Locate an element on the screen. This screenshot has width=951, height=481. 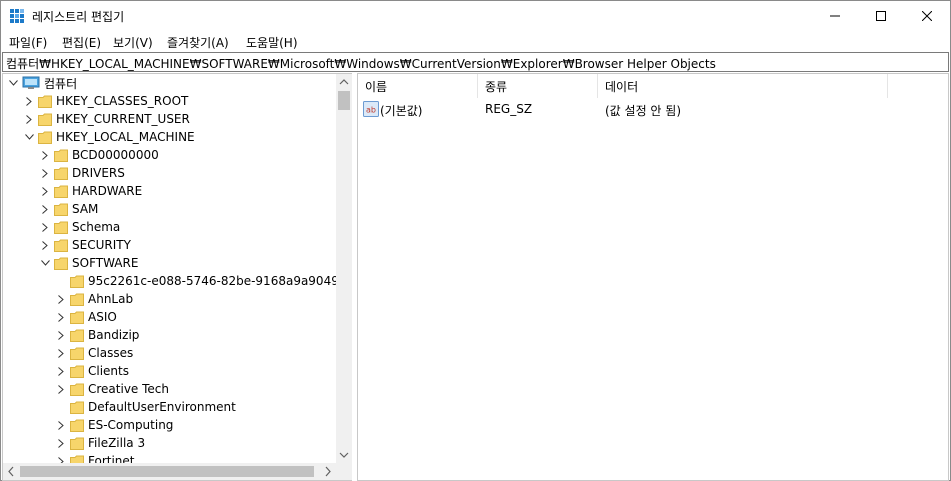
tree-item-filezilla: FileZilla 3 is located at coordinates (100, 443).